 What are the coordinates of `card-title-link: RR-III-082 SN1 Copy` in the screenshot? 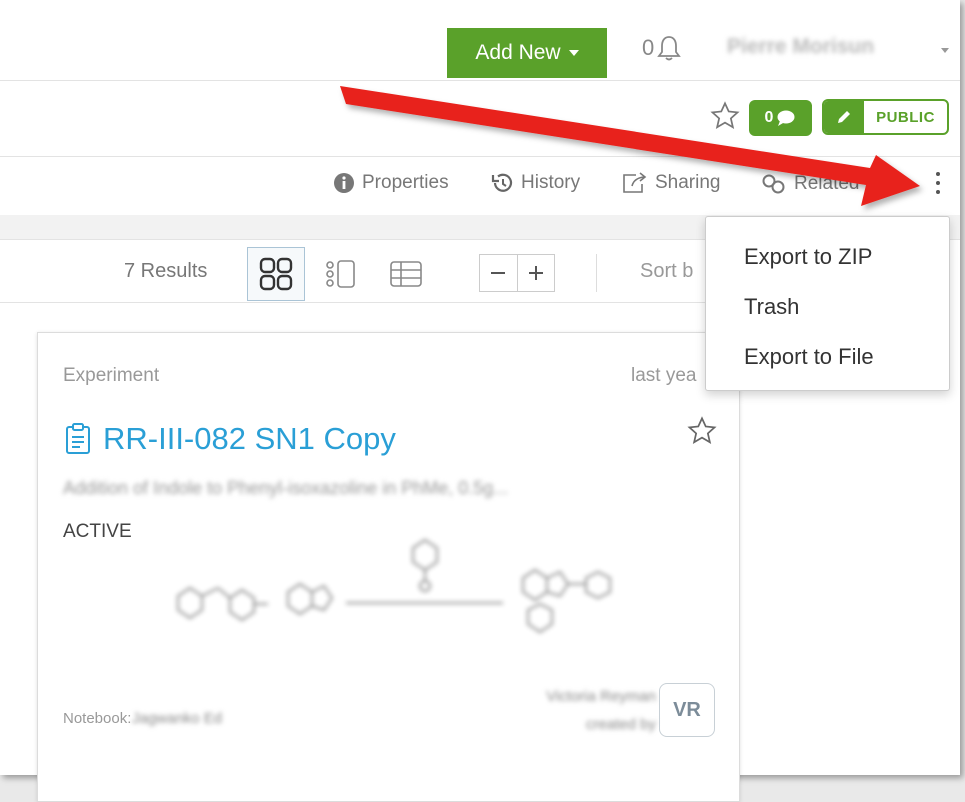 It's located at (230, 439).